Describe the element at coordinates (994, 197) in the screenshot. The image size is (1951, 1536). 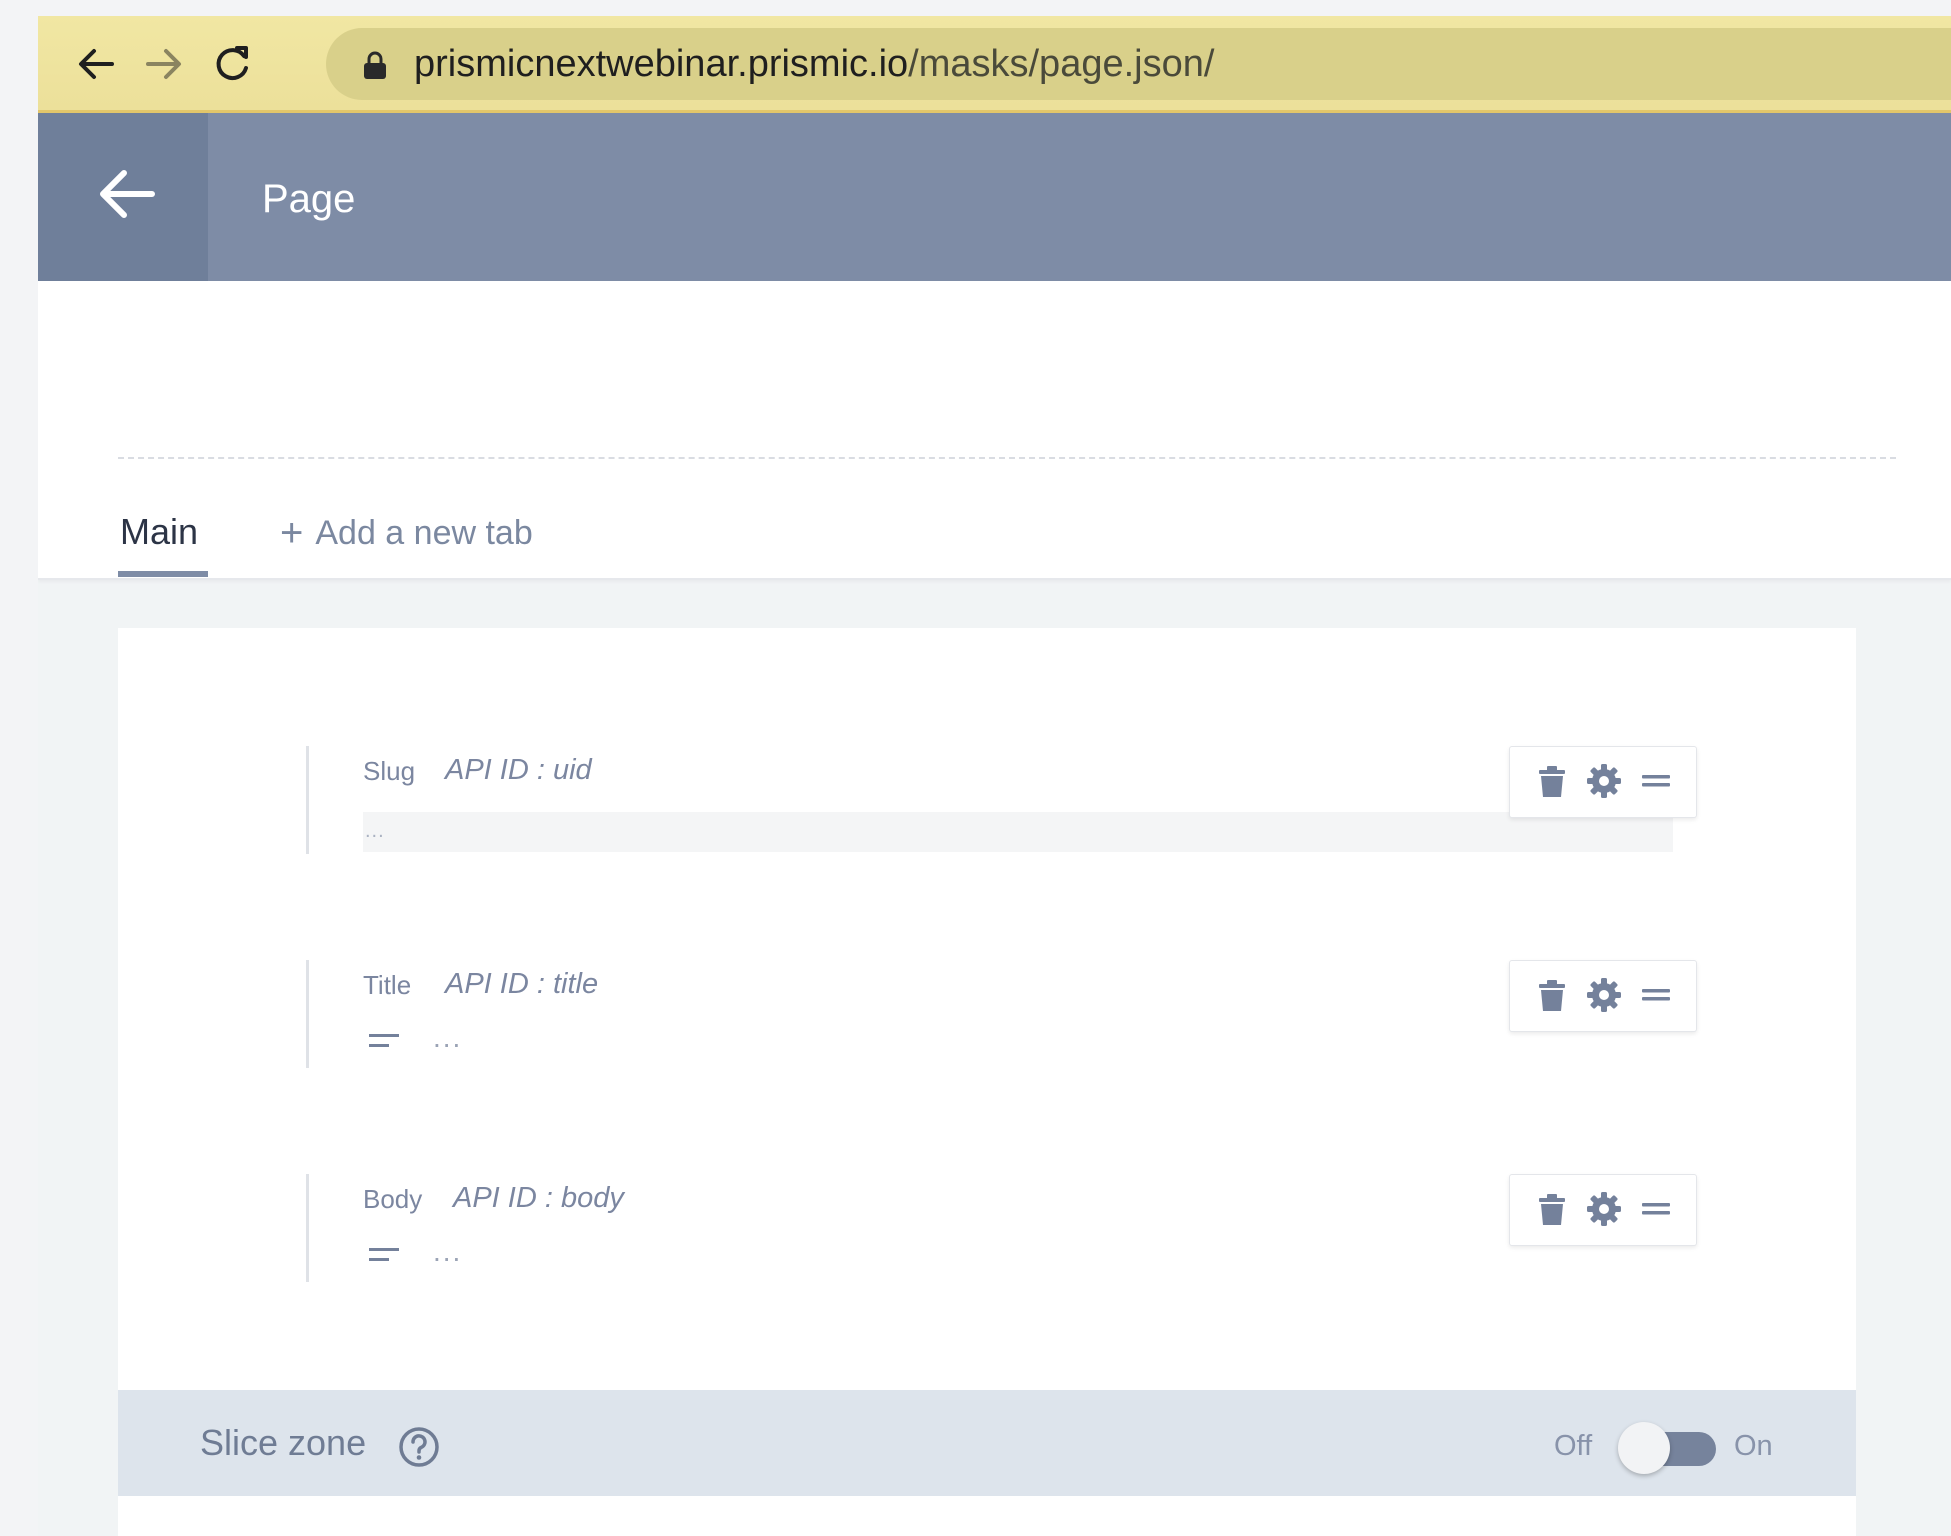
I see `app-header: Page` at that location.